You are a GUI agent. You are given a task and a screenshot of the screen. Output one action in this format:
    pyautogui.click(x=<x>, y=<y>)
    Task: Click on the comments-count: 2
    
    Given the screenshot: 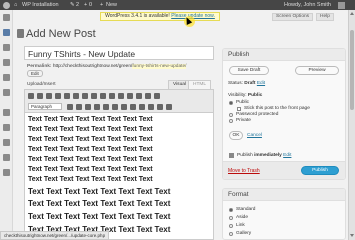 What is the action you would take?
    pyautogui.click(x=77, y=5)
    